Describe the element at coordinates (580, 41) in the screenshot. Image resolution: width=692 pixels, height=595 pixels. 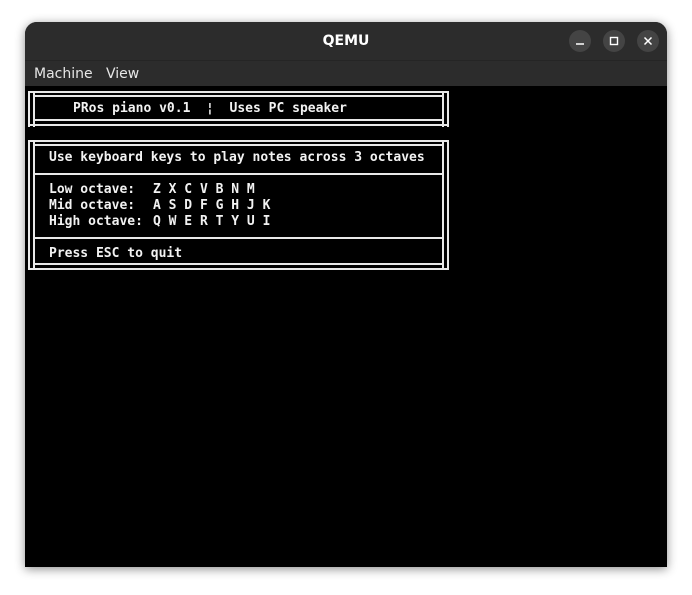
I see `minimize-button` at that location.